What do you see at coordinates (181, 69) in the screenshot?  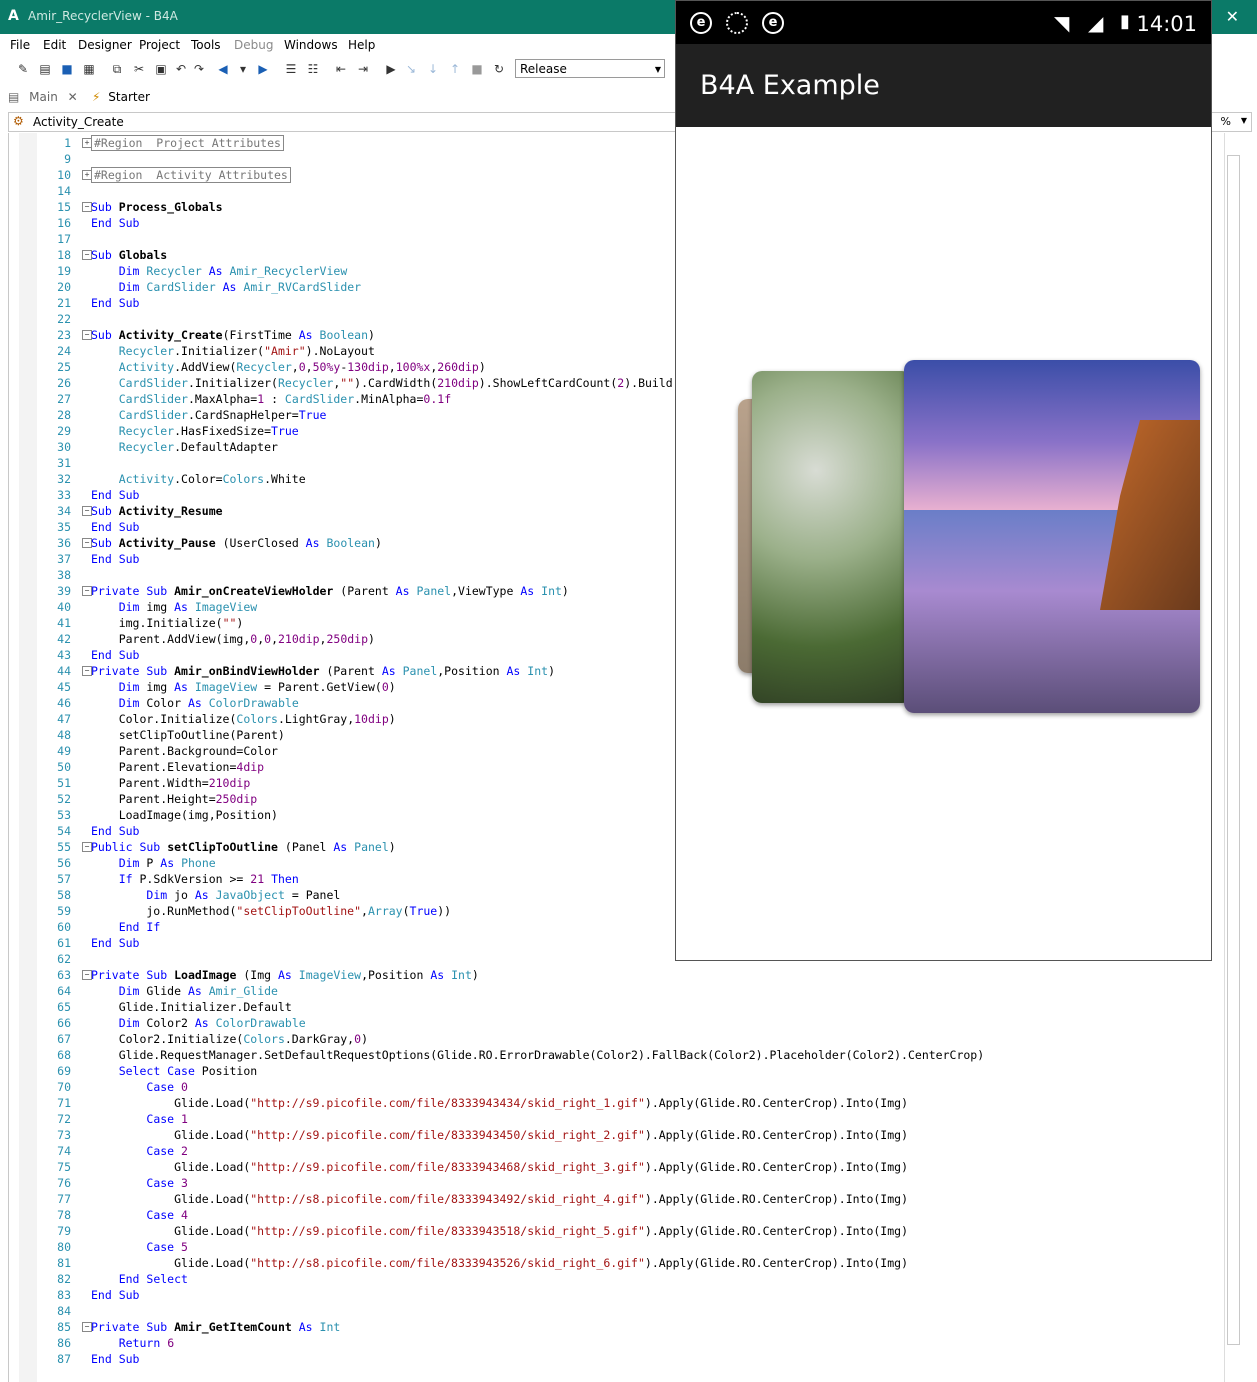 I see `undo-icon: ↶` at bounding box center [181, 69].